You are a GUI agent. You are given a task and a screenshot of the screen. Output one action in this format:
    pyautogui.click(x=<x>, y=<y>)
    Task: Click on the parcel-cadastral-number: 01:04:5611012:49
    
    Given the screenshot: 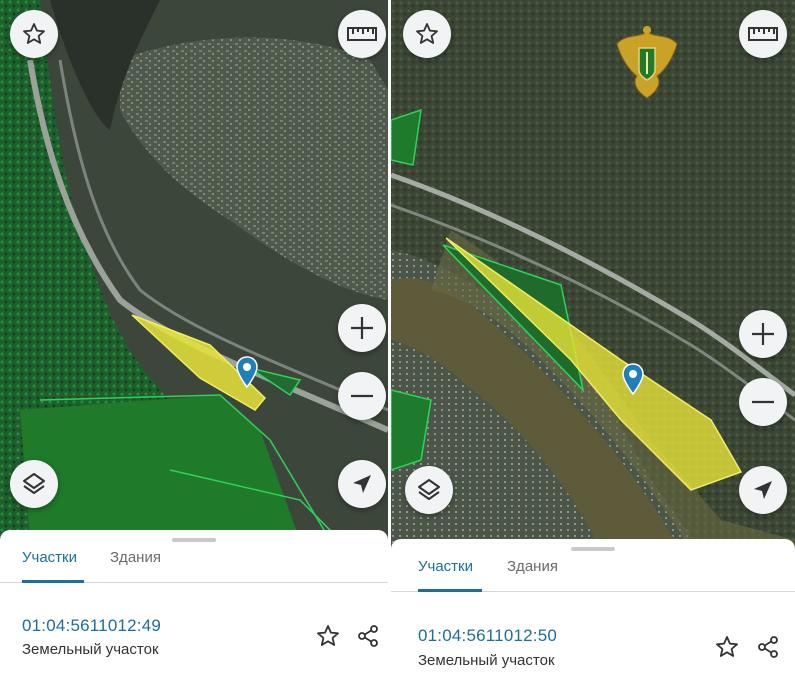 What is the action you would take?
    pyautogui.click(x=91, y=626)
    